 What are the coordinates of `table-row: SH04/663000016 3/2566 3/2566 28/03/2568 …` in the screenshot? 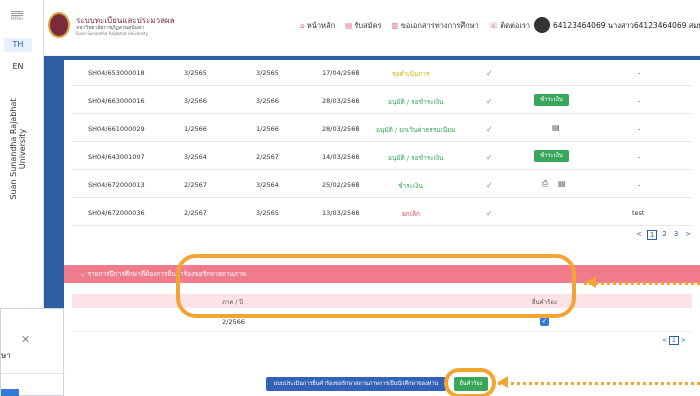 It's located at (382, 101).